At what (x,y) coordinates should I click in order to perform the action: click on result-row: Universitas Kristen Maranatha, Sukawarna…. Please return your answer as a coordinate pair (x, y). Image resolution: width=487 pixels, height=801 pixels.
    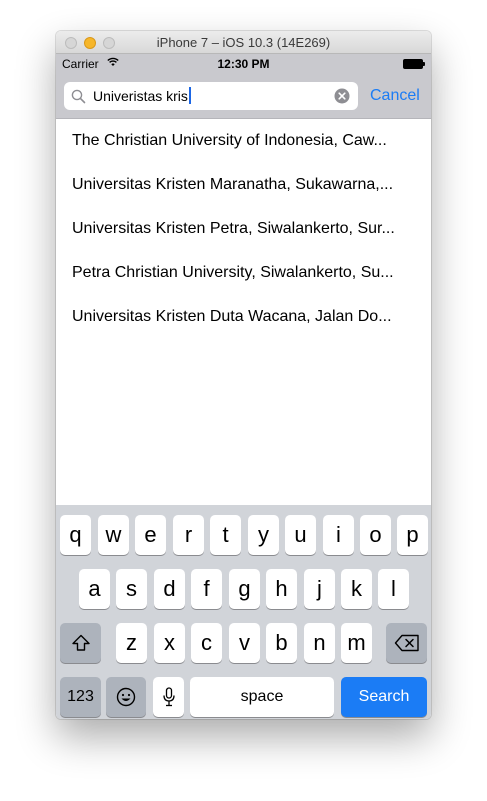
    Looking at the image, I should click on (243, 185).